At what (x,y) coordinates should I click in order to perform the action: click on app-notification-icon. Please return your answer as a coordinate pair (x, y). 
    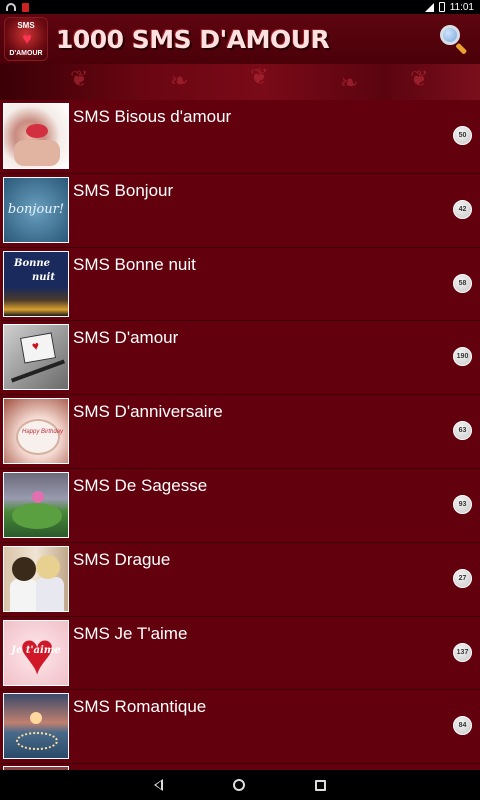
    Looking at the image, I should click on (25, 7).